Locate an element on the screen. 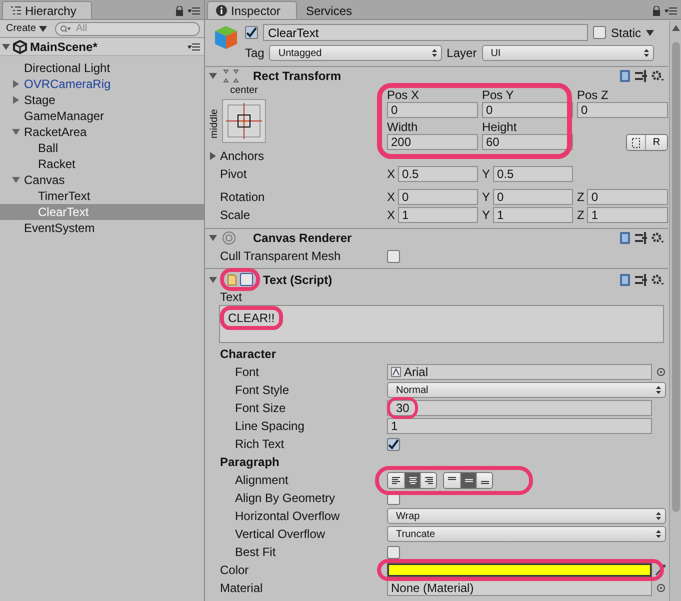  hierarchy-item: GameManager is located at coordinates (102, 116).